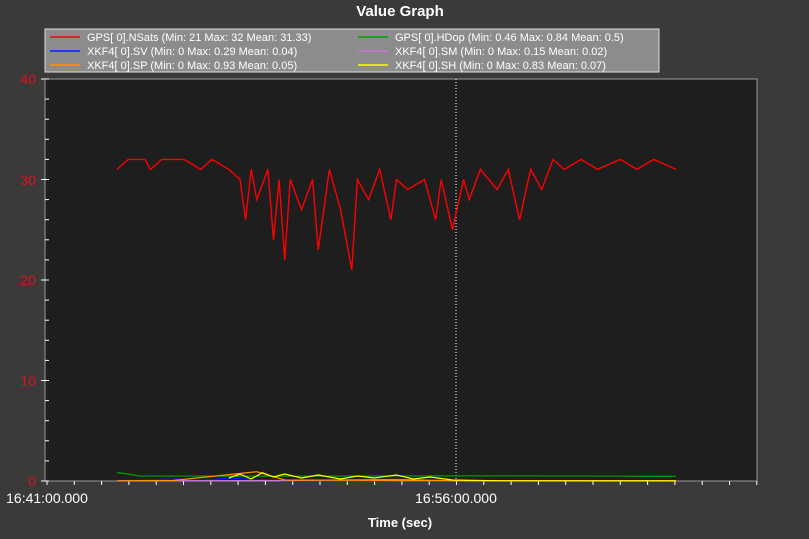 This screenshot has width=809, height=539. What do you see at coordinates (32, 481) in the screenshot?
I see `y-tick-label-0: 0` at bounding box center [32, 481].